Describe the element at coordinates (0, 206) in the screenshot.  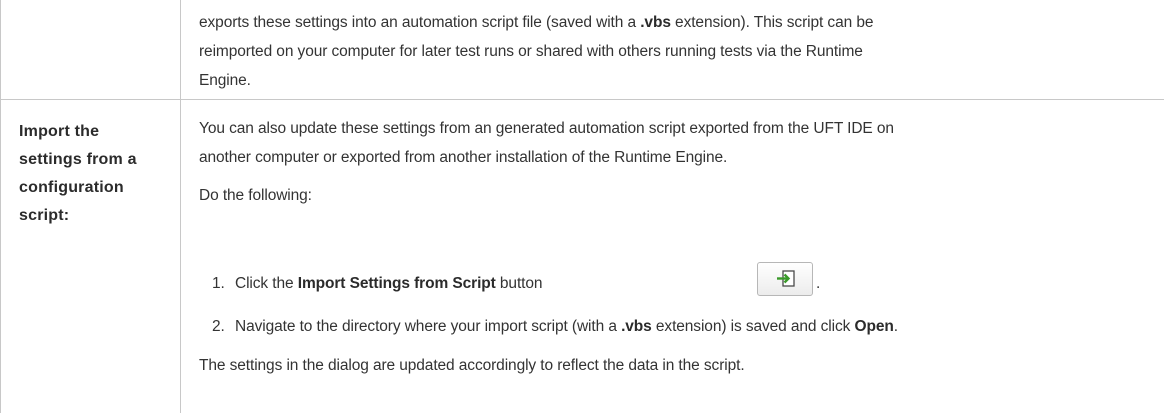
I see `table-left-border` at that location.